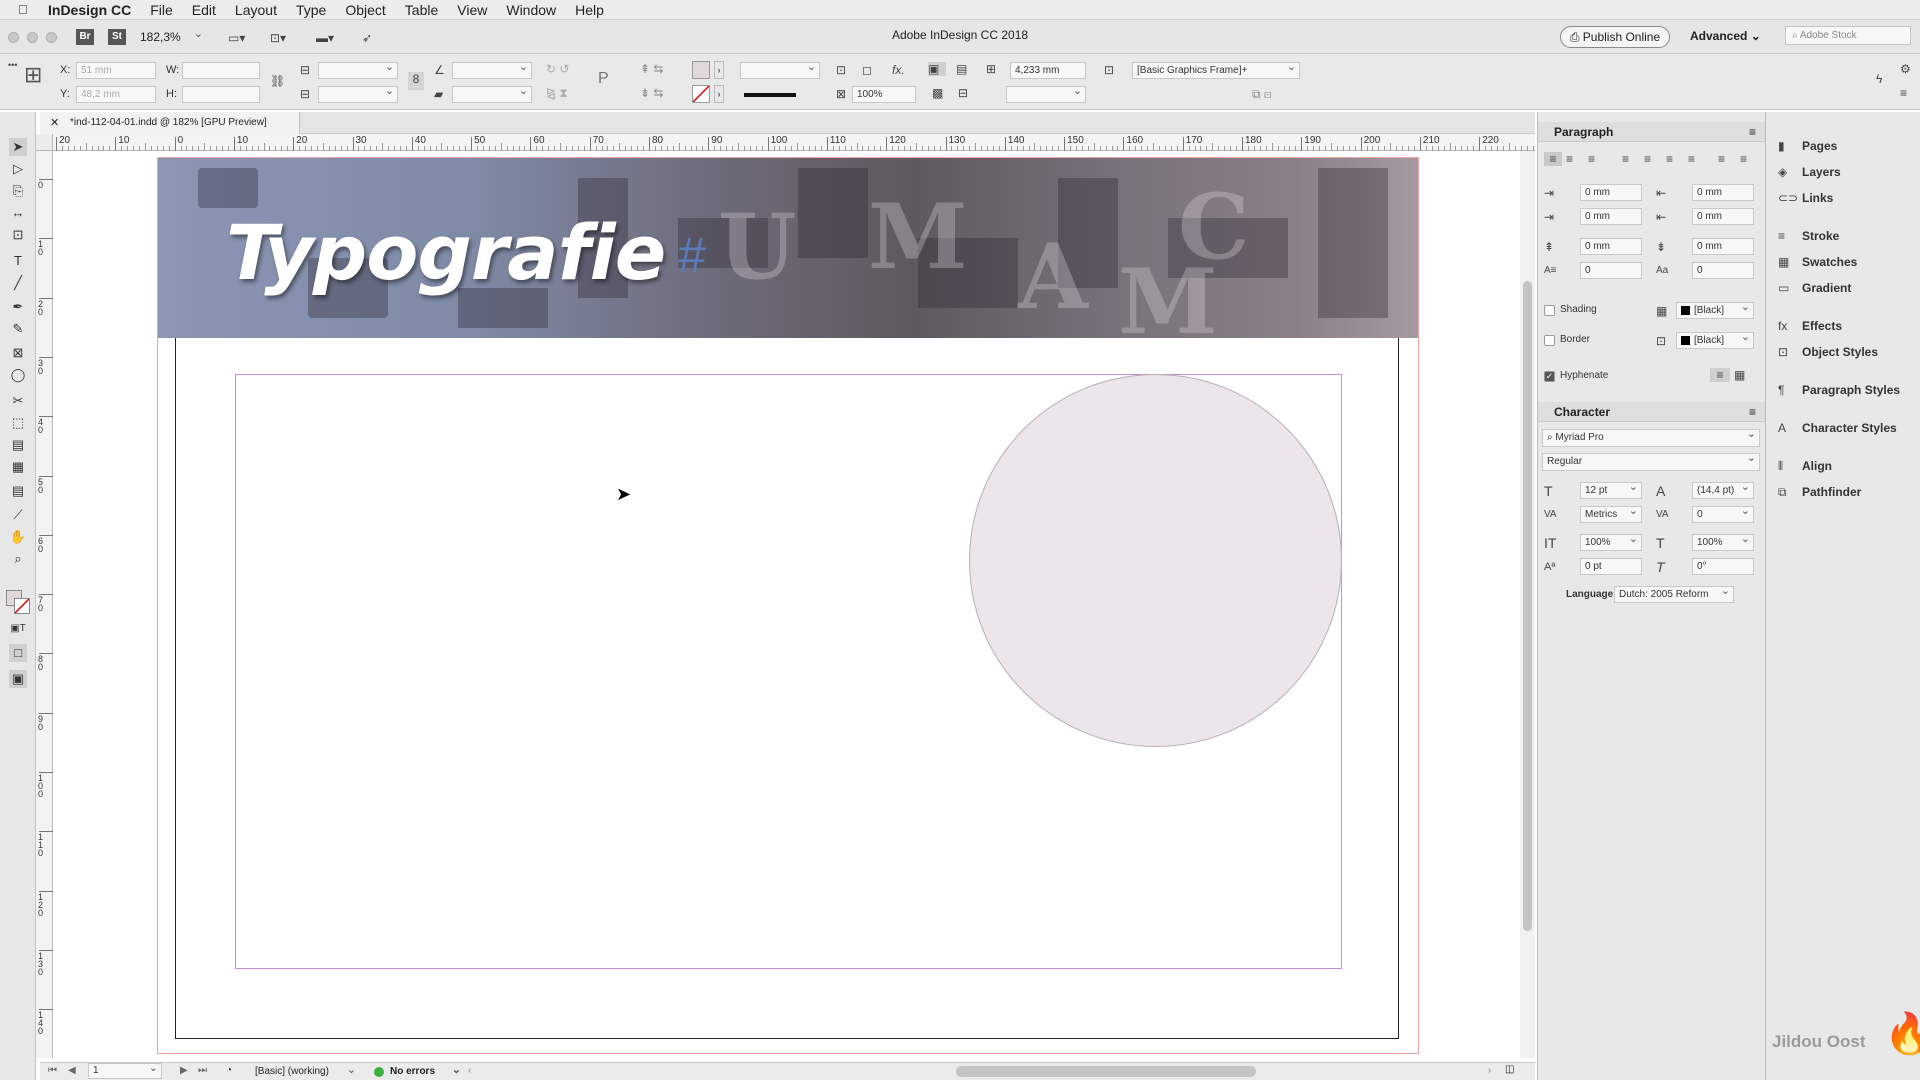 The height and width of the screenshot is (1080, 1920). I want to click on fill-swatch-menu: ›, so click(719, 70).